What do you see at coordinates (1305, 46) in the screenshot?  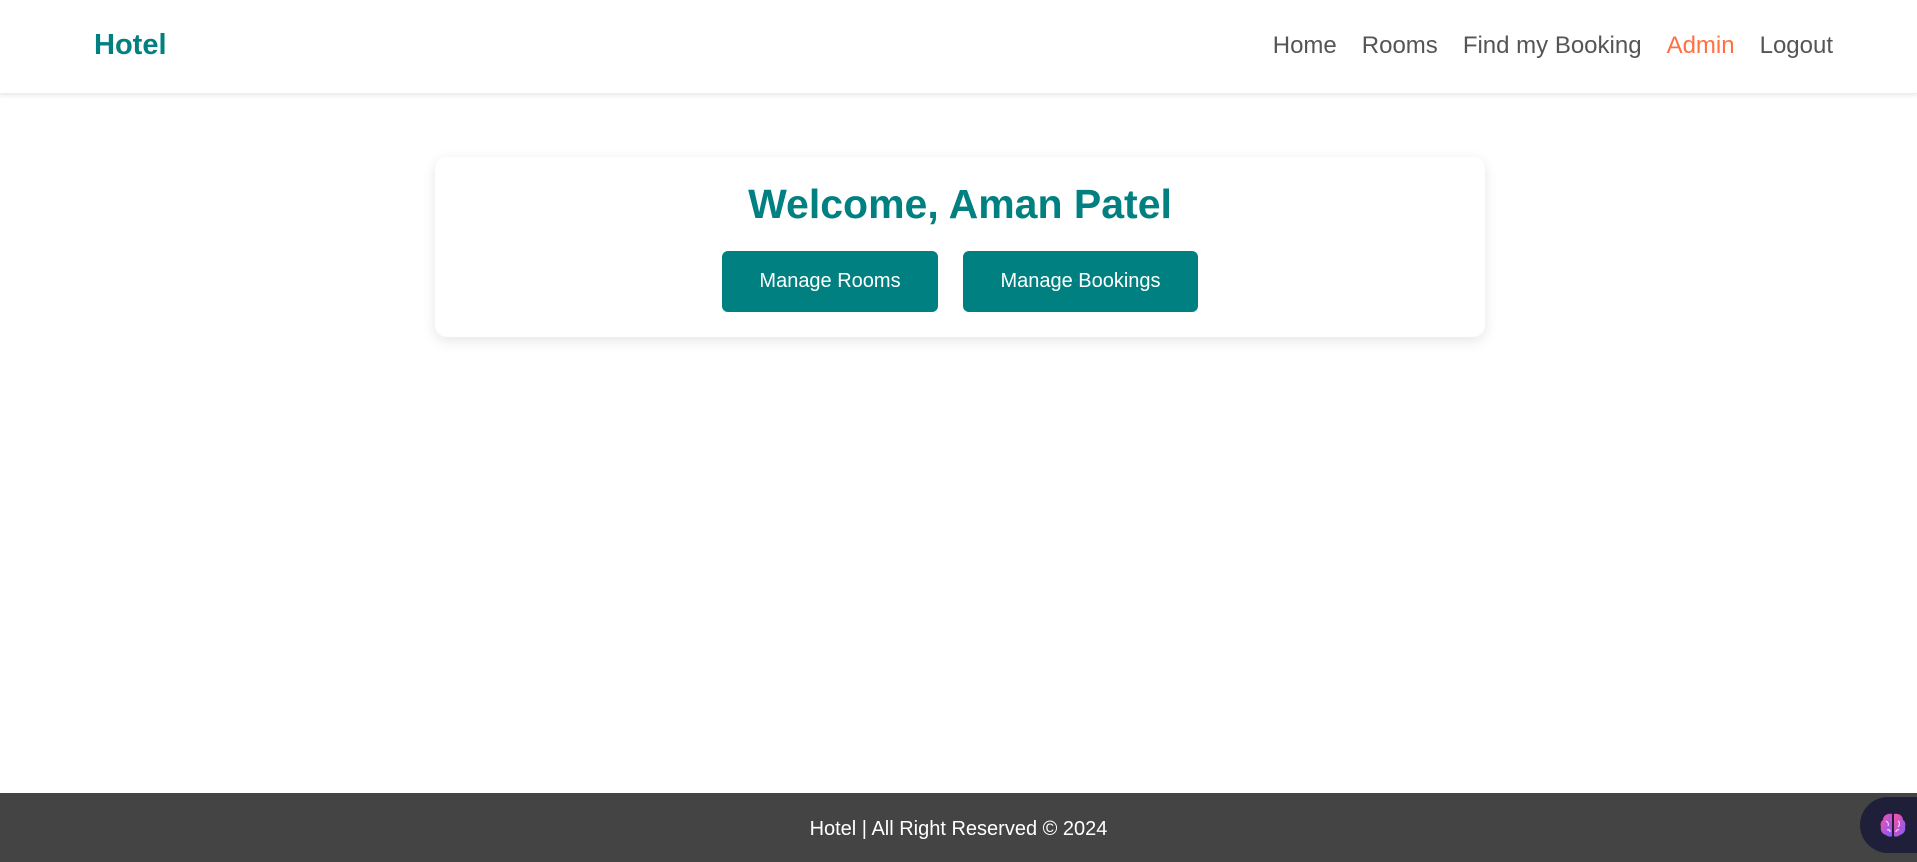 I see `nav-home-link: Home` at bounding box center [1305, 46].